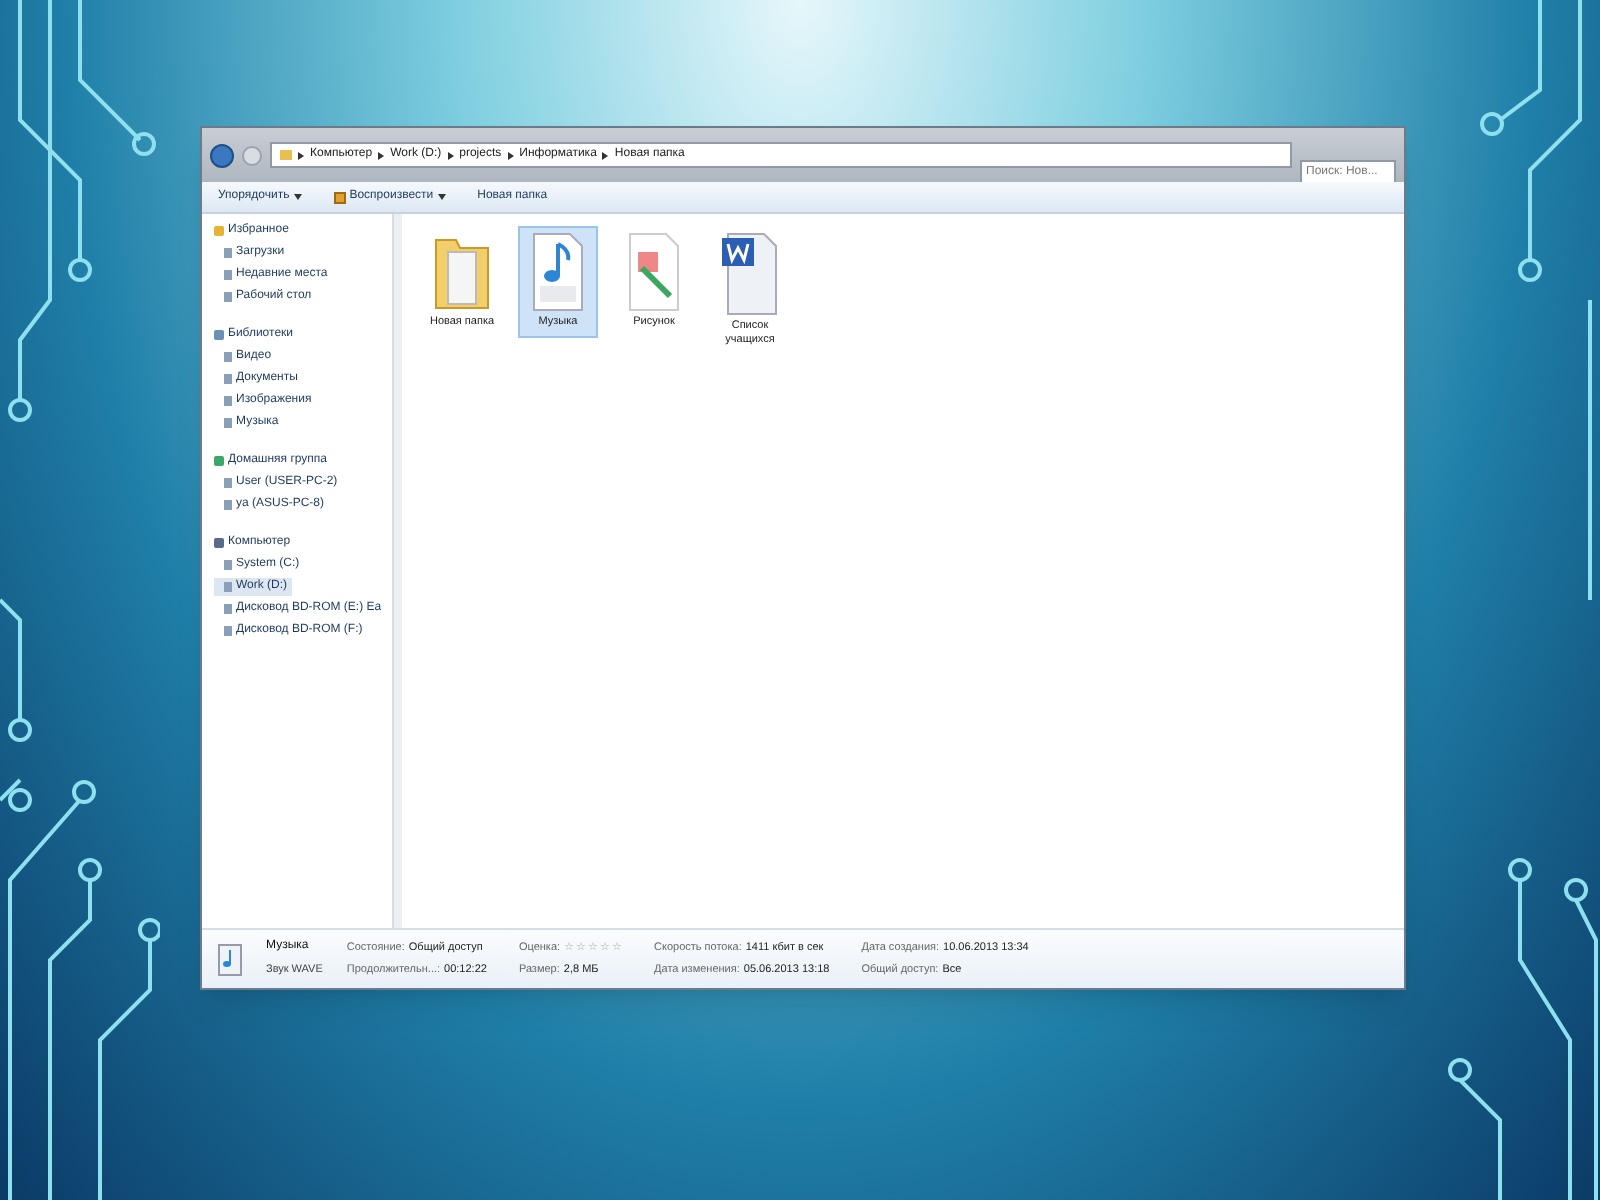  What do you see at coordinates (286, 155) in the screenshot?
I see `folder-icon` at bounding box center [286, 155].